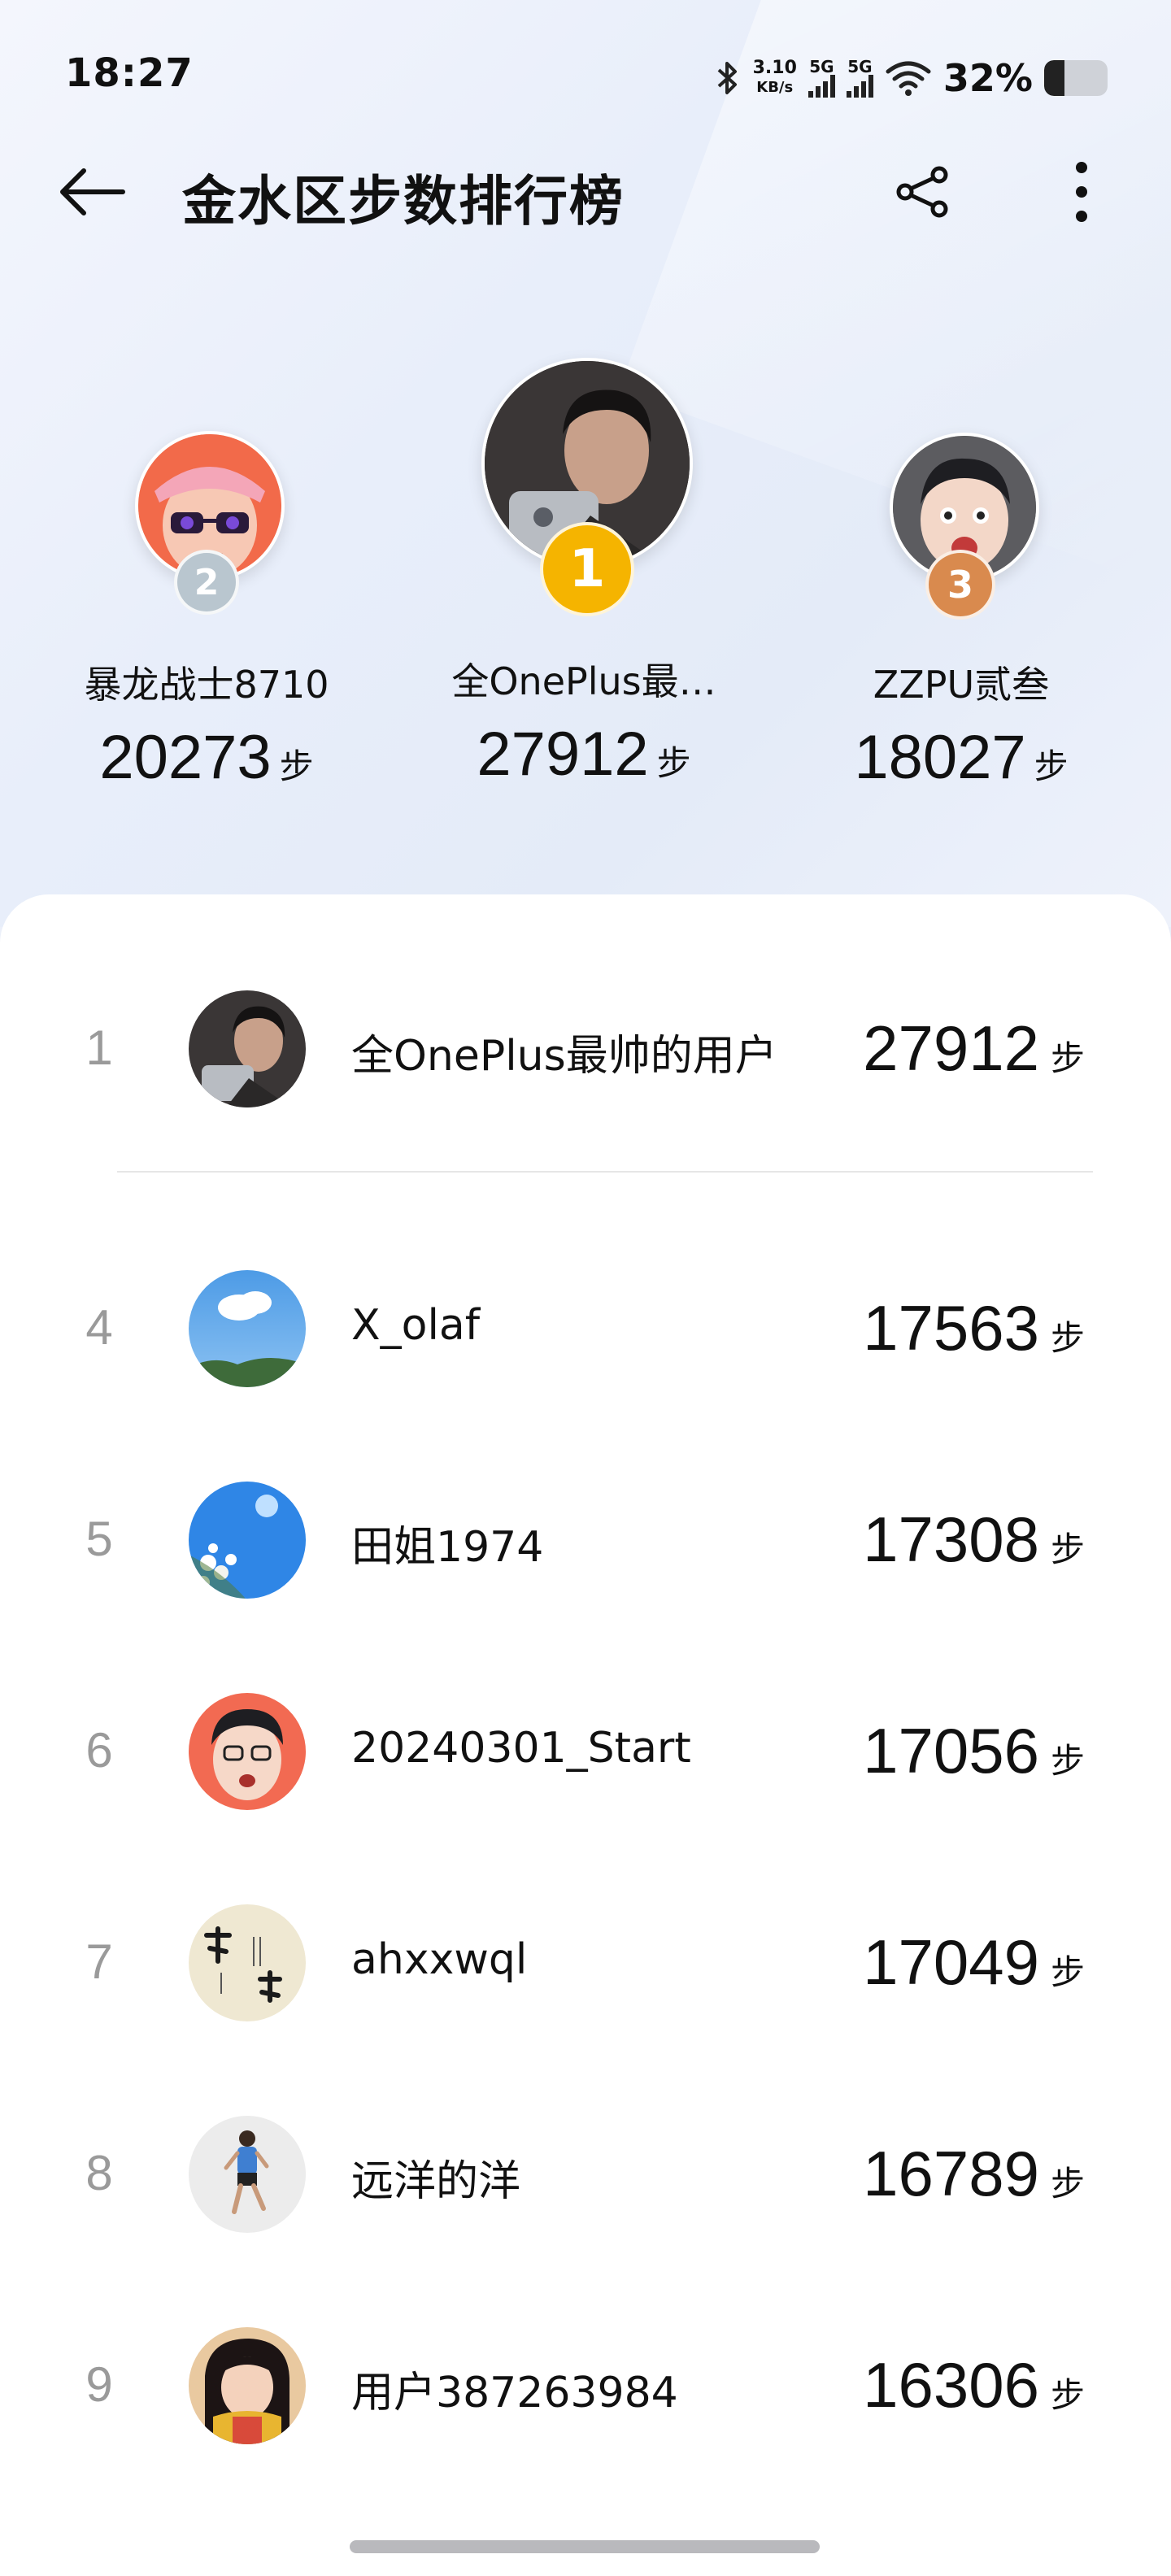 The height and width of the screenshot is (2576, 1171). Describe the element at coordinates (584, 755) in the screenshot. I see `podium-steps: 27912 步` at that location.